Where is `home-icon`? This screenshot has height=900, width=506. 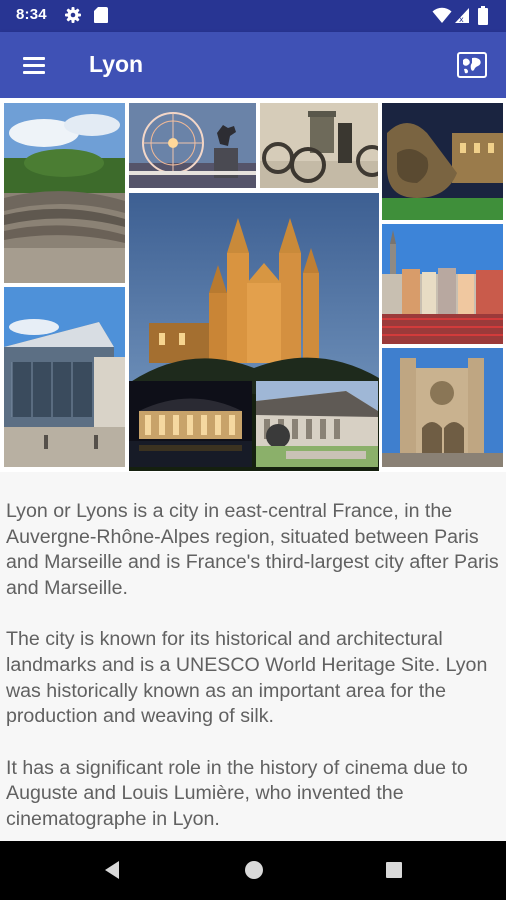 home-icon is located at coordinates (254, 872).